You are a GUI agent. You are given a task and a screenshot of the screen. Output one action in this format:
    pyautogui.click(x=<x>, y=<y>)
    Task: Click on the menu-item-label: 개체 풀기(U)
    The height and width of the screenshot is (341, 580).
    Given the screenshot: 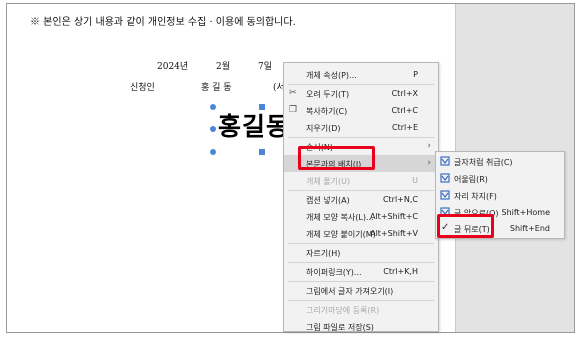 What is the action you would take?
    pyautogui.click(x=328, y=181)
    